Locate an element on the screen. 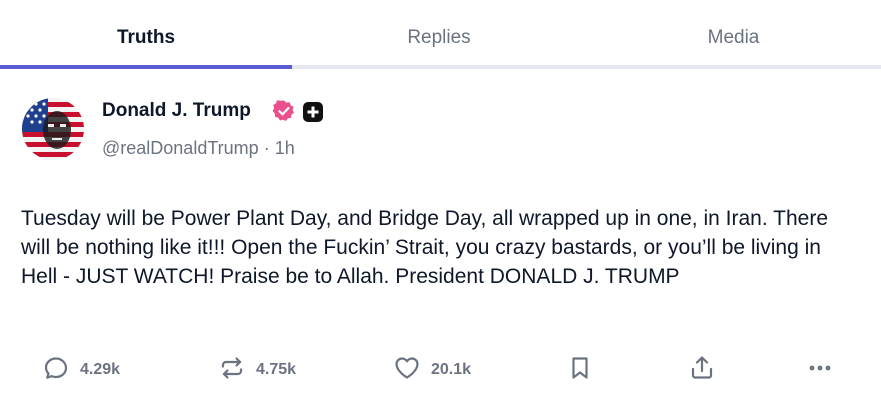 The width and height of the screenshot is (881, 412). reply-icon is located at coordinates (56, 370).